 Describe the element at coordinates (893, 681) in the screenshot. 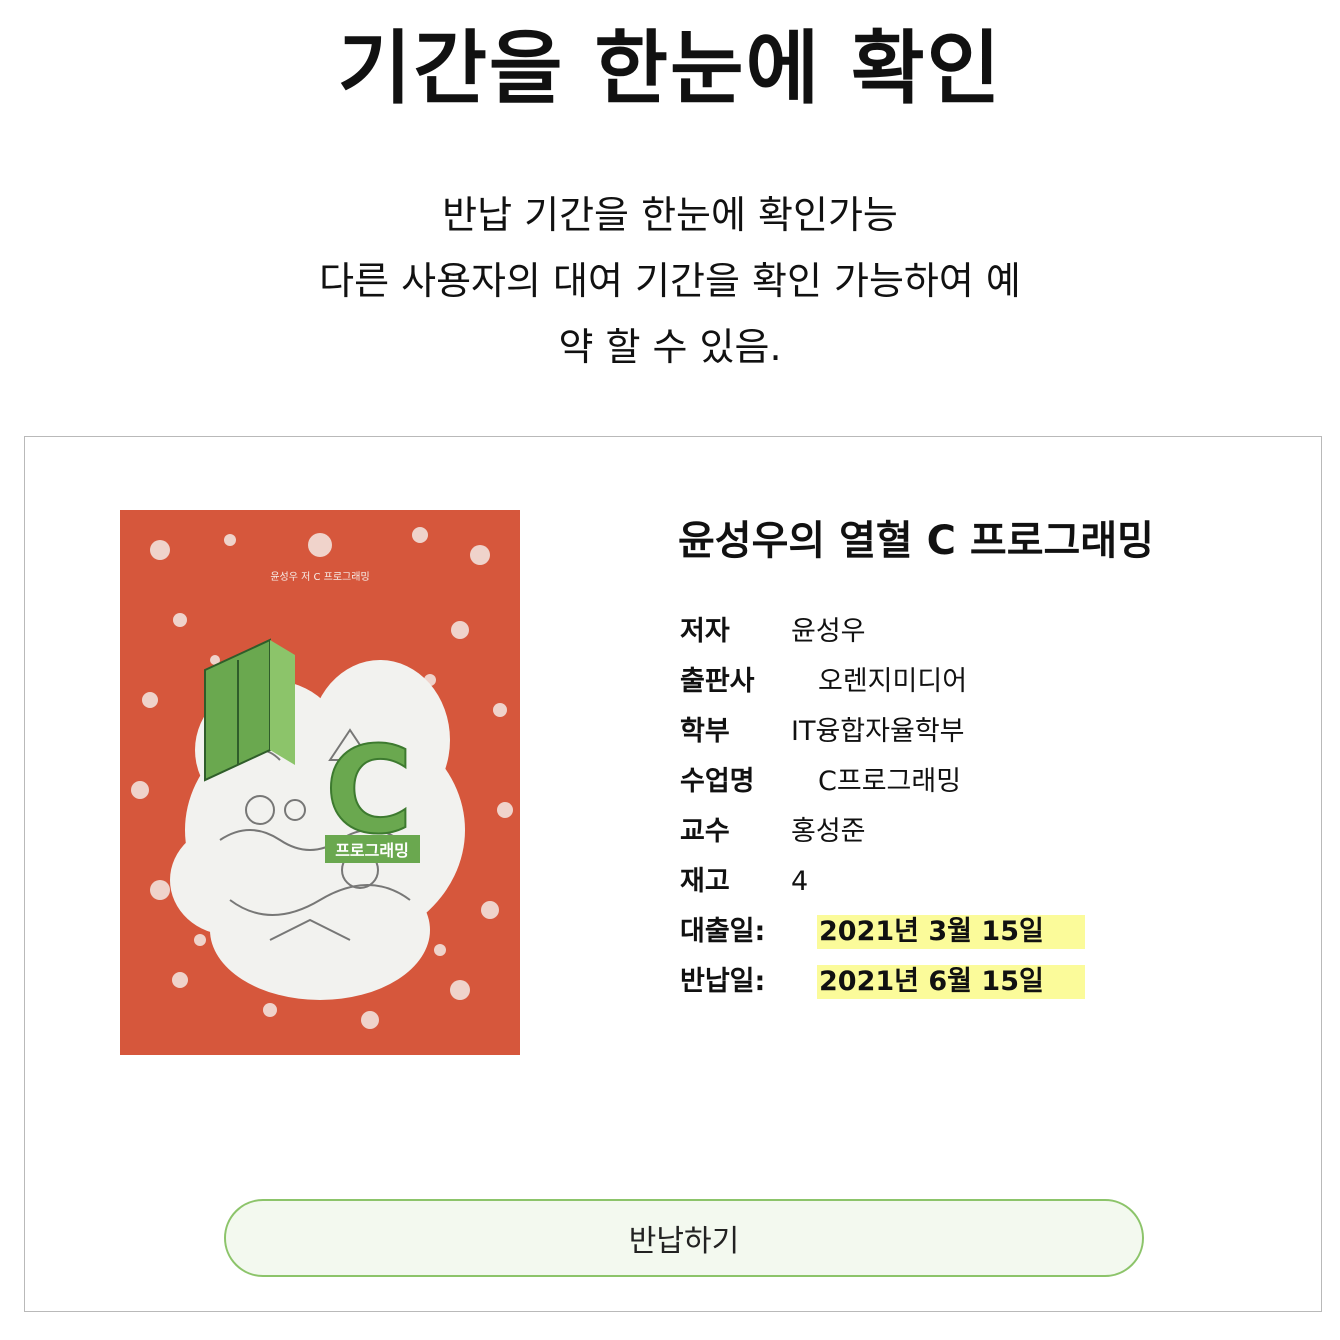

I see `info-value: 오렌지미디어` at that location.